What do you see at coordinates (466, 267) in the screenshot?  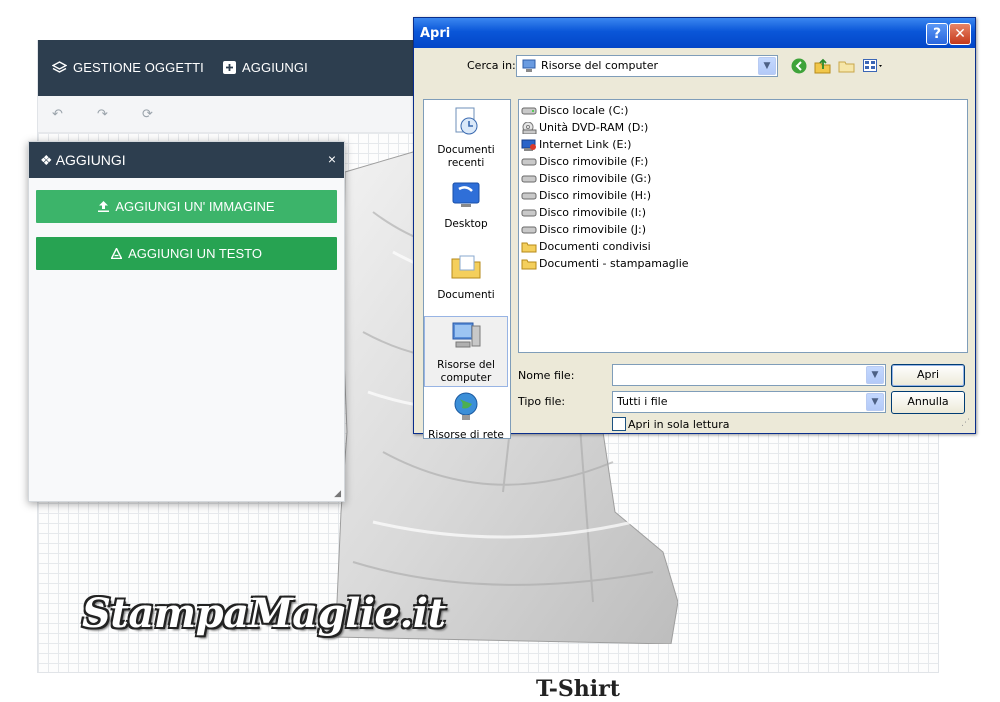 I see `my-documents-icon` at bounding box center [466, 267].